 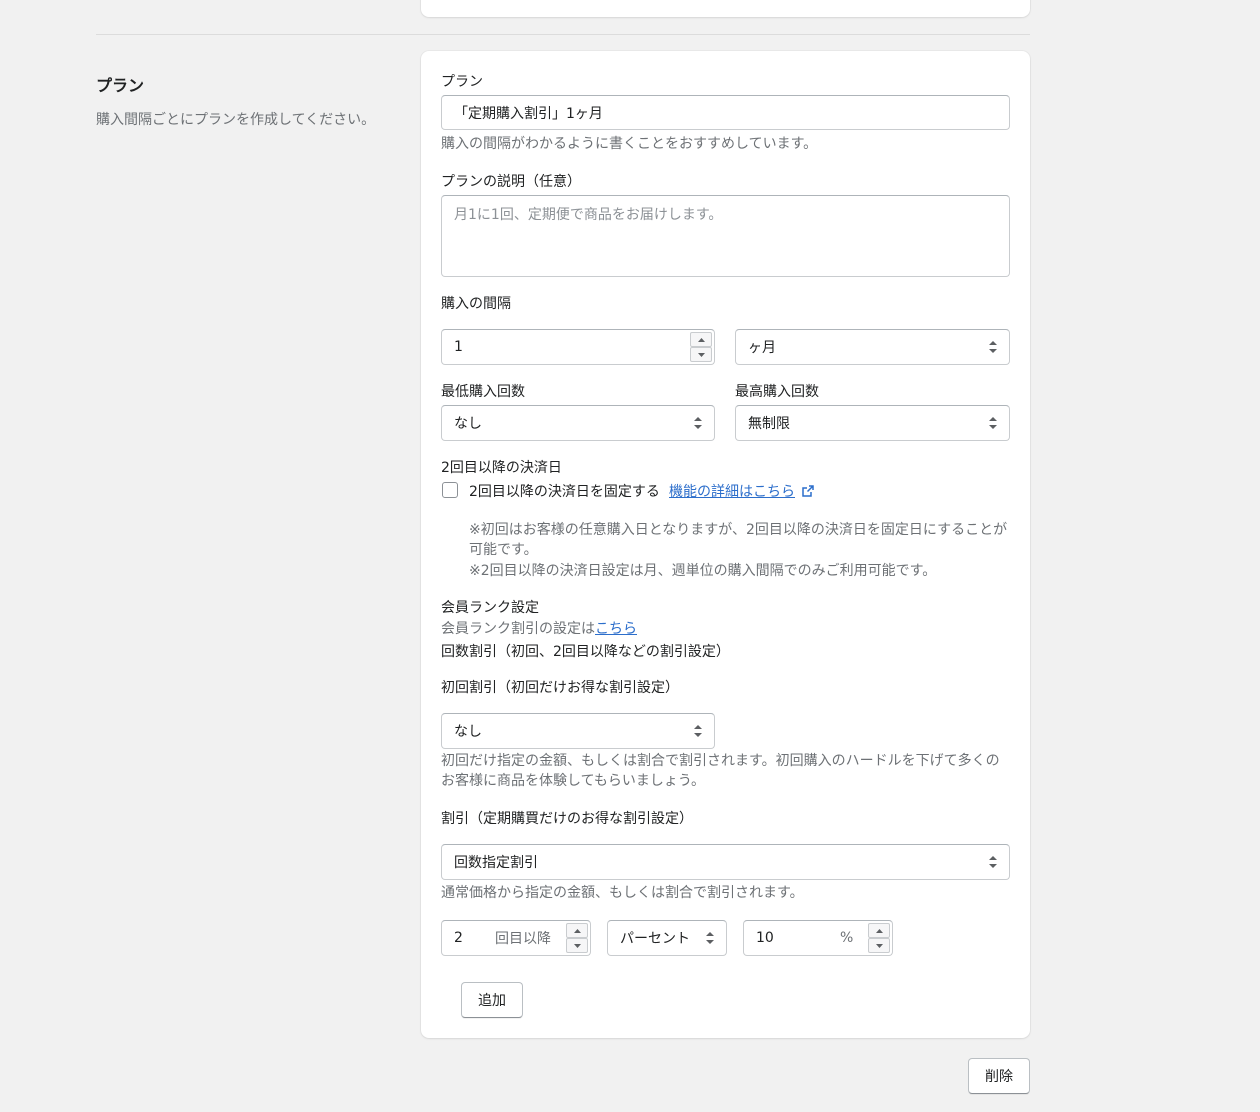 What do you see at coordinates (458, 347) in the screenshot?
I see `interval-value: 1` at bounding box center [458, 347].